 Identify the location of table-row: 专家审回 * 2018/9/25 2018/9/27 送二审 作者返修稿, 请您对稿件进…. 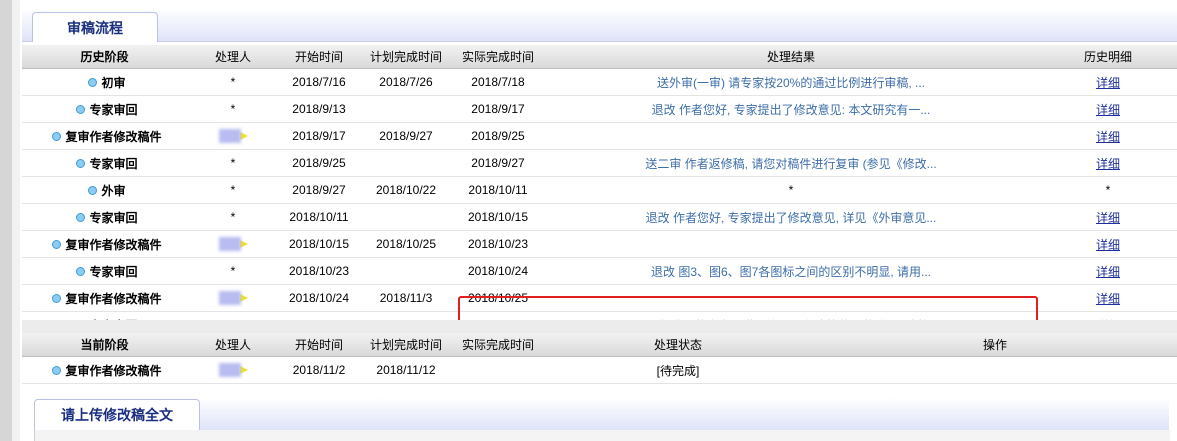
(599, 163).